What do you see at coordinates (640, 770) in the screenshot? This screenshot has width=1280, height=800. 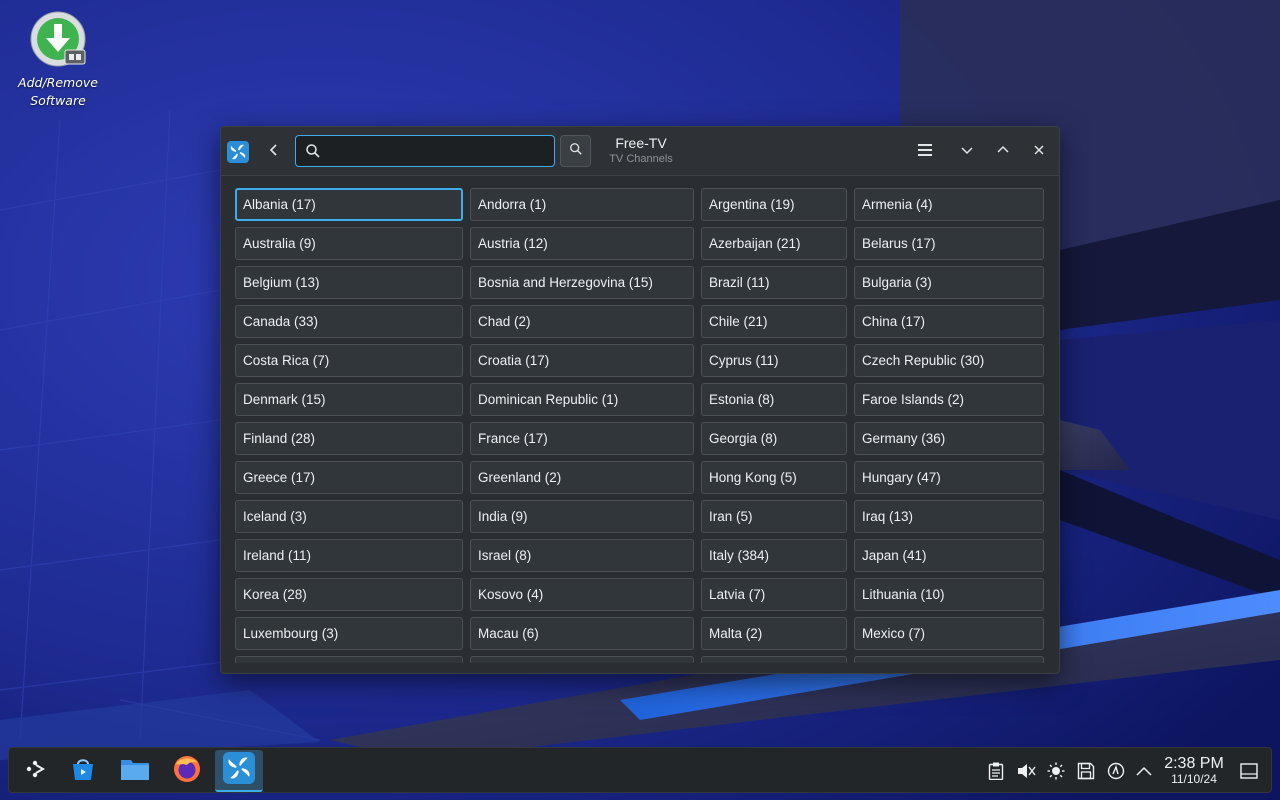 I see `taskbar: 2:38 PM 11/10/24` at bounding box center [640, 770].